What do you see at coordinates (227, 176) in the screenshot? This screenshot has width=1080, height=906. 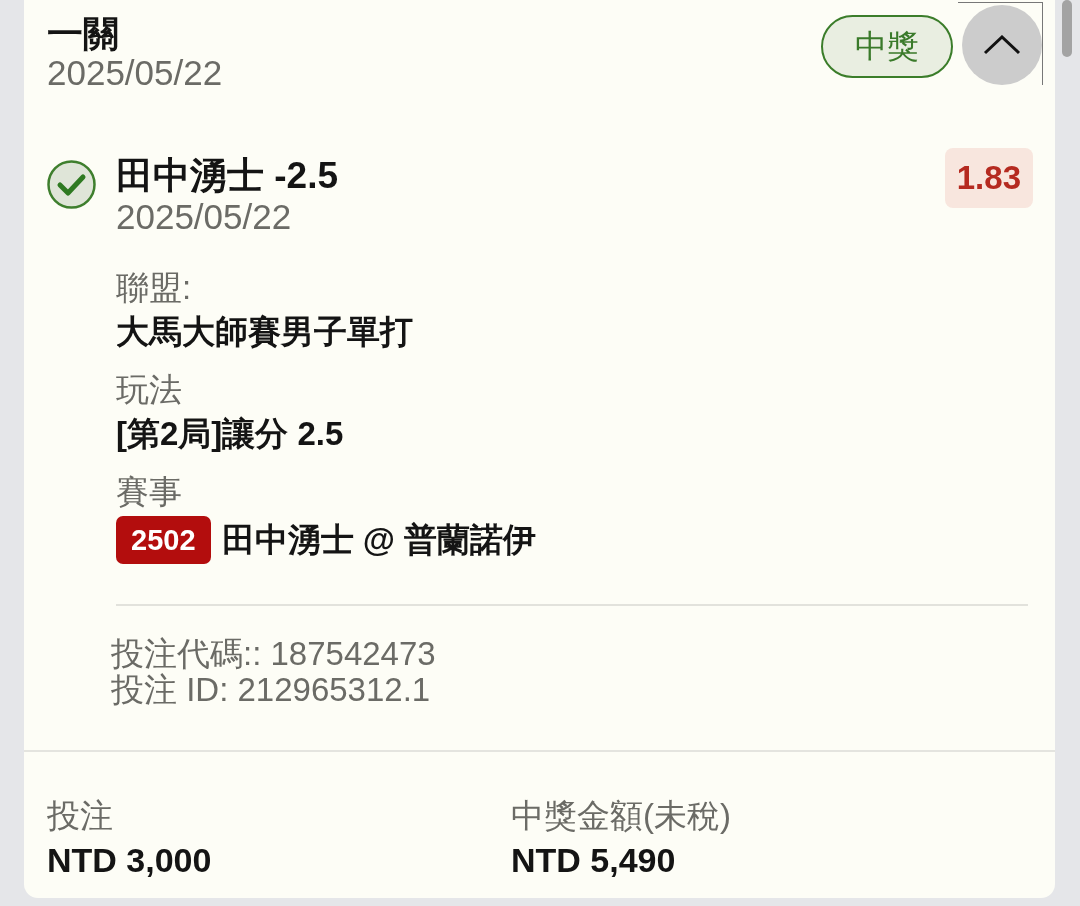 I see `selection-name: 田中湧士 -2.5` at bounding box center [227, 176].